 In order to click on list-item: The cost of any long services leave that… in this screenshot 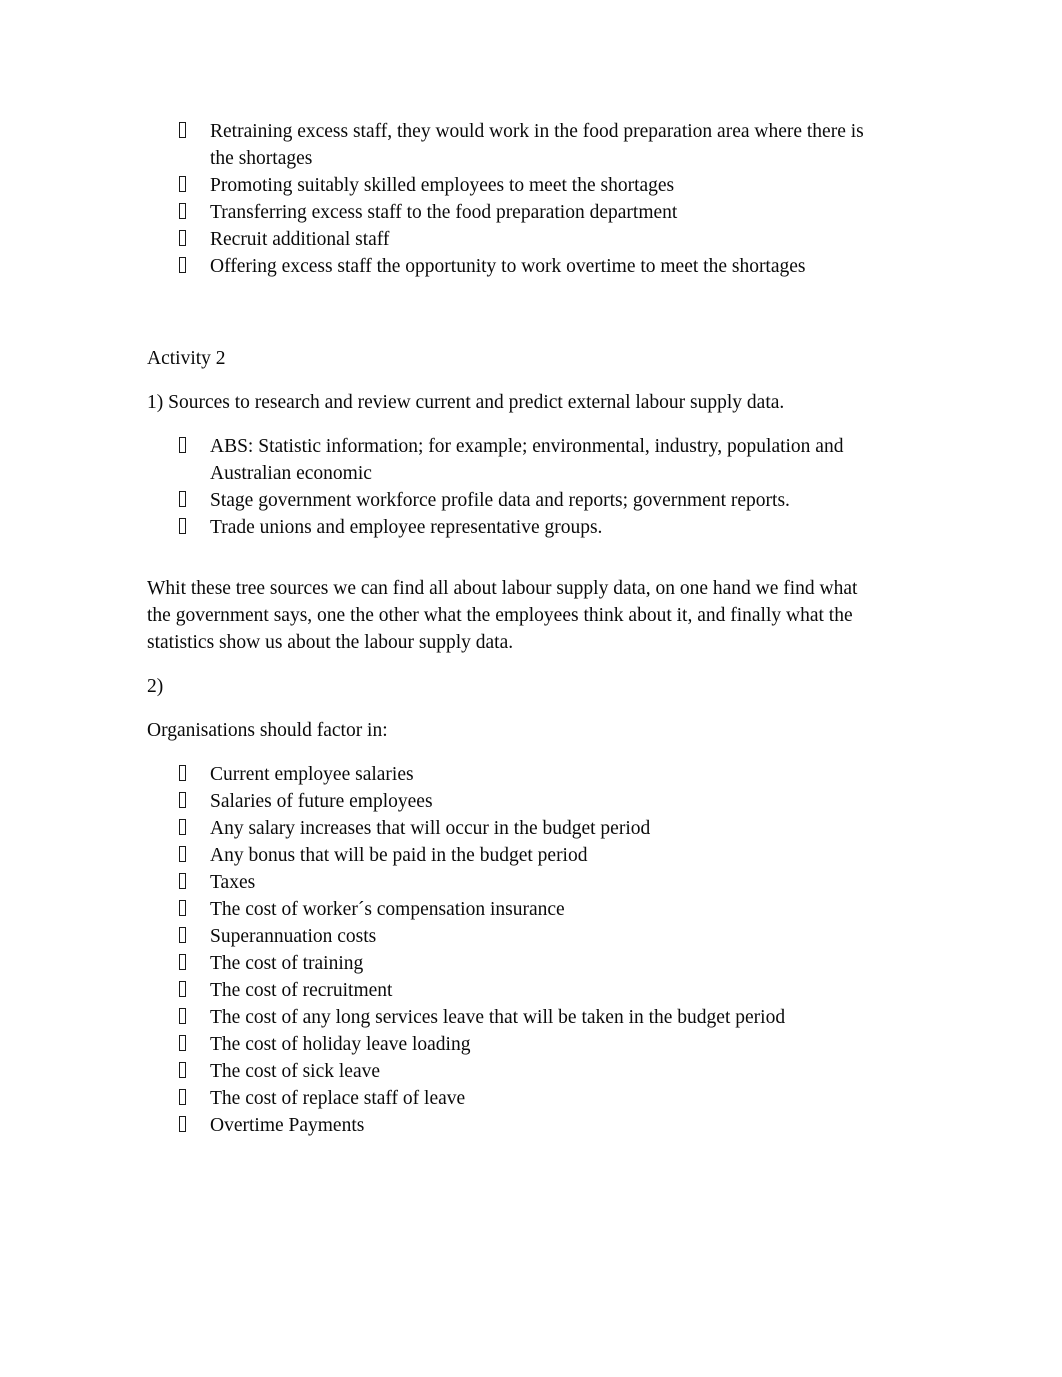, I will do `click(508, 1017)`.